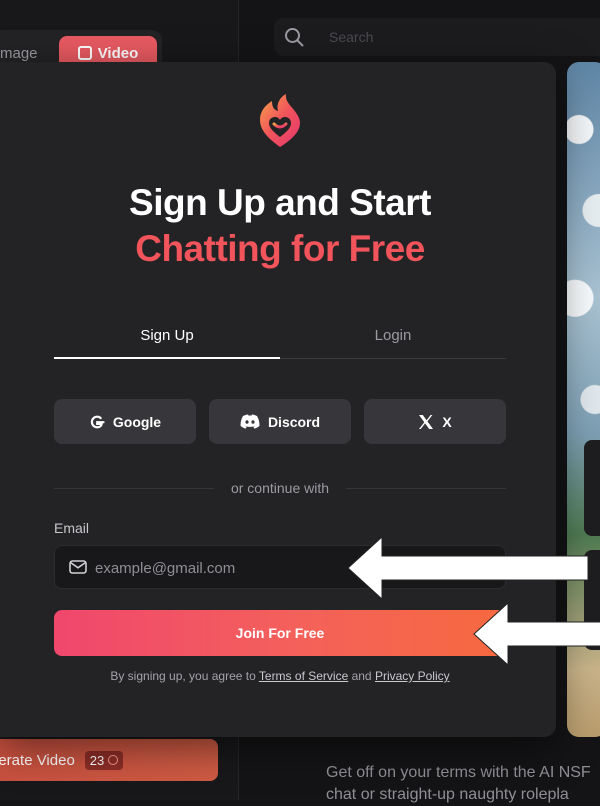 The width and height of the screenshot is (600, 806). I want to click on search-icon, so click(294, 37).